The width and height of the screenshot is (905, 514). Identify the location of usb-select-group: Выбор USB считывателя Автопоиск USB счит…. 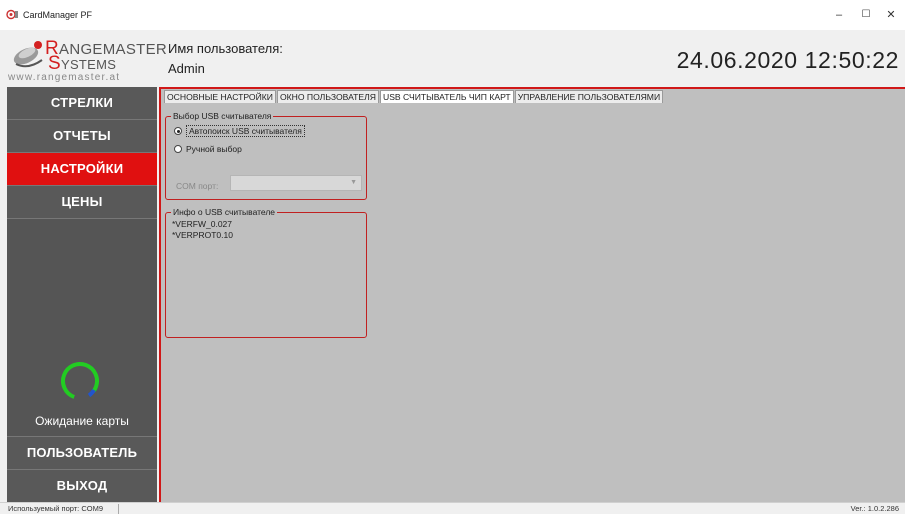
(266, 155).